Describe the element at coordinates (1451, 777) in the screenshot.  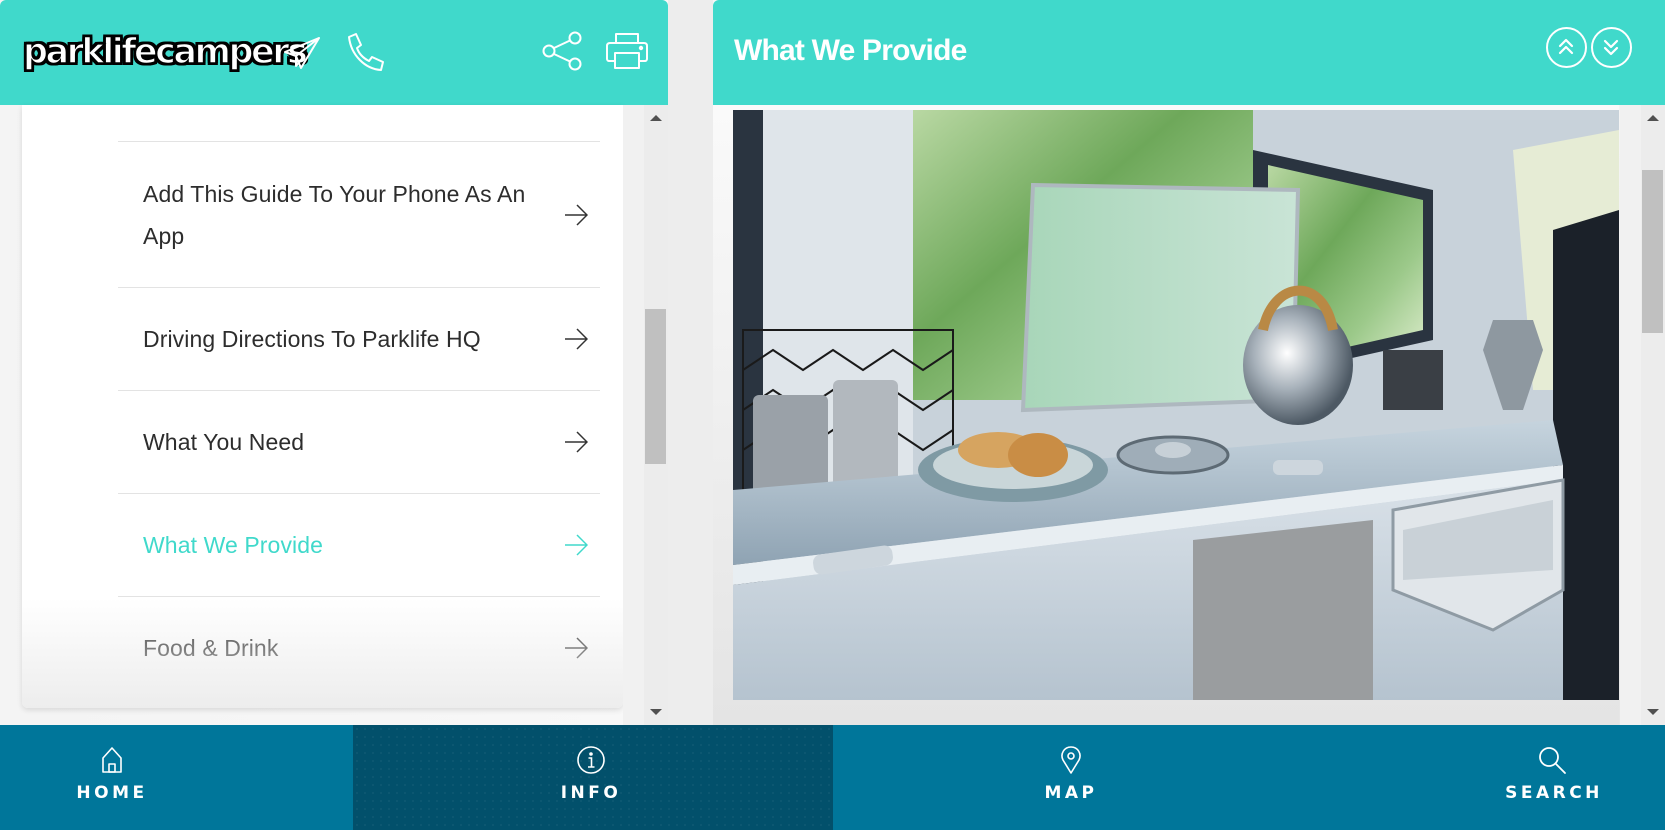
I see `nav-search: SEARCH` at that location.